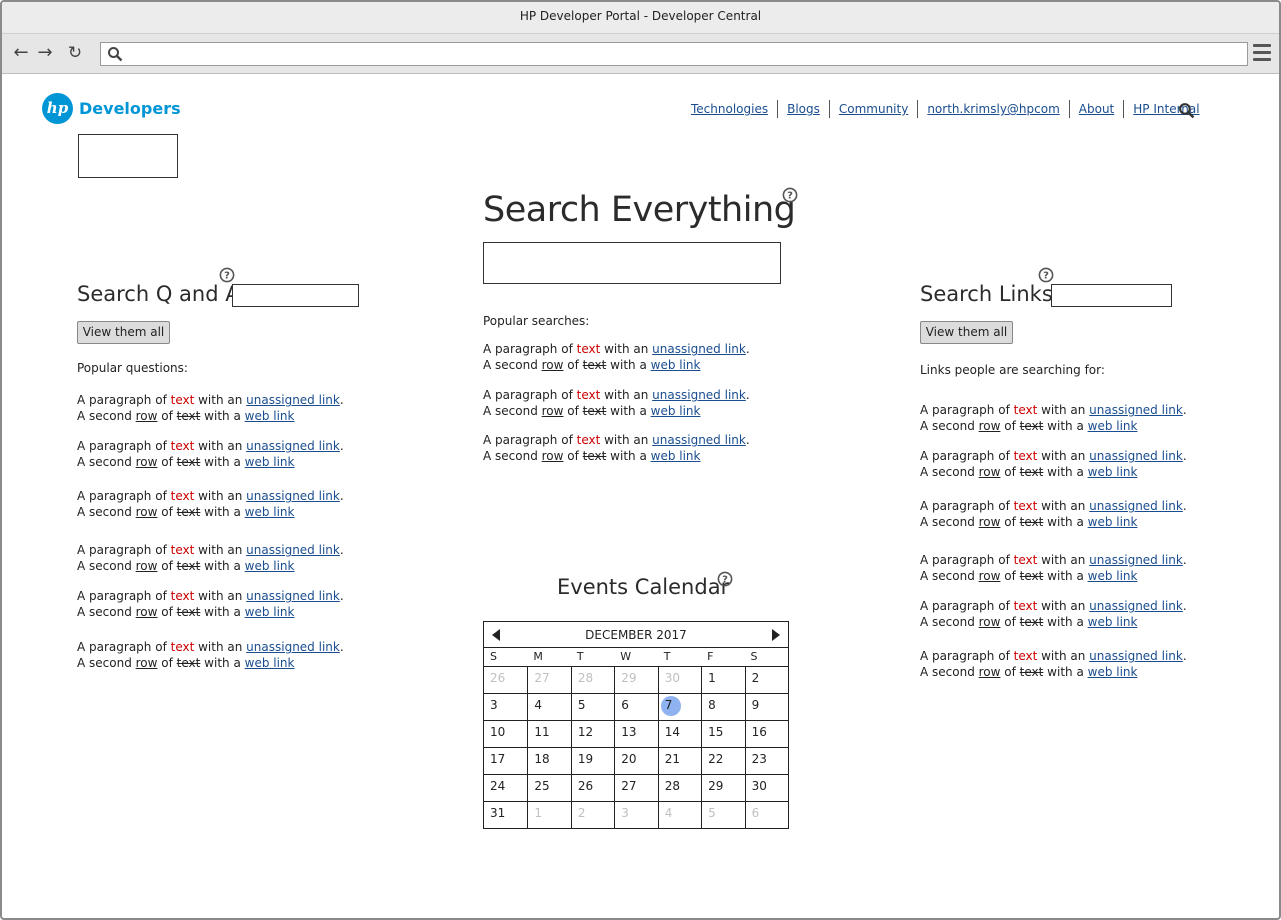  I want to click on calendar-day-selected: 7, so click(679, 706).